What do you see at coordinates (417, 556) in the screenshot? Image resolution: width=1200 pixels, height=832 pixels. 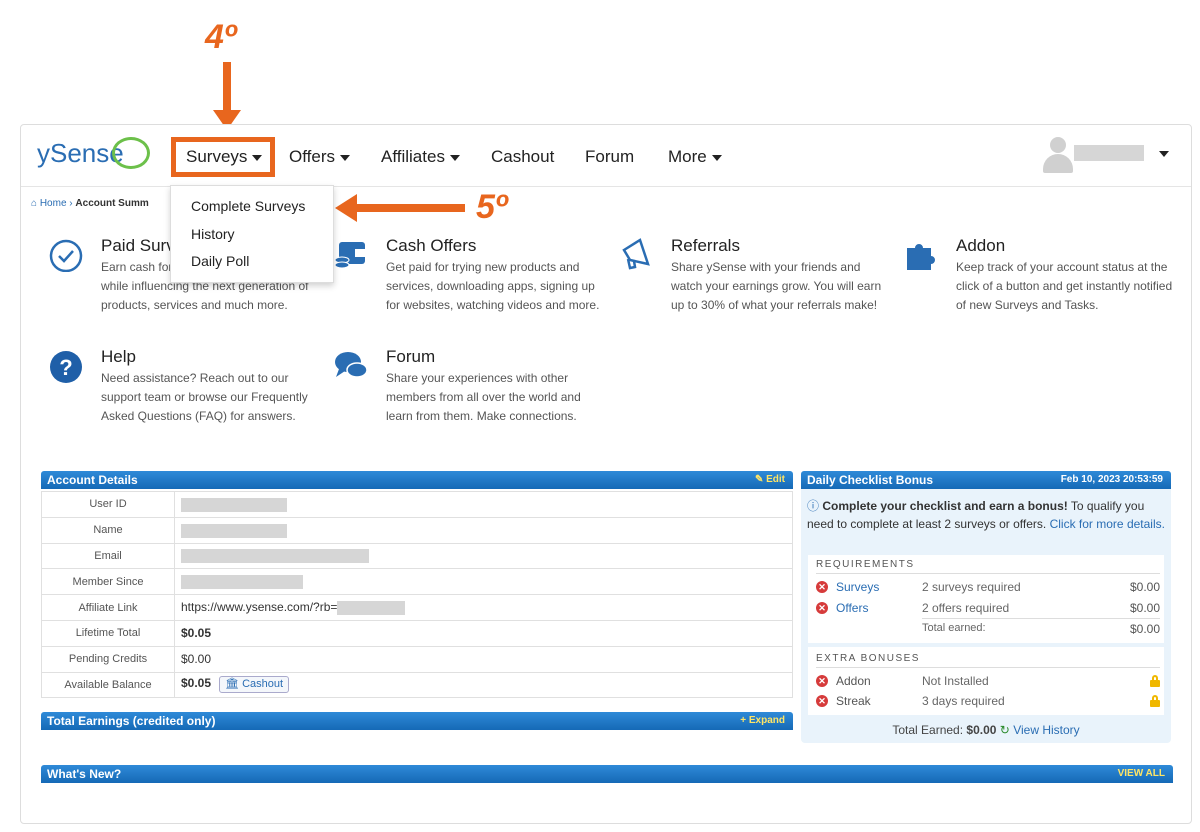 I see `table-row: Email` at bounding box center [417, 556].